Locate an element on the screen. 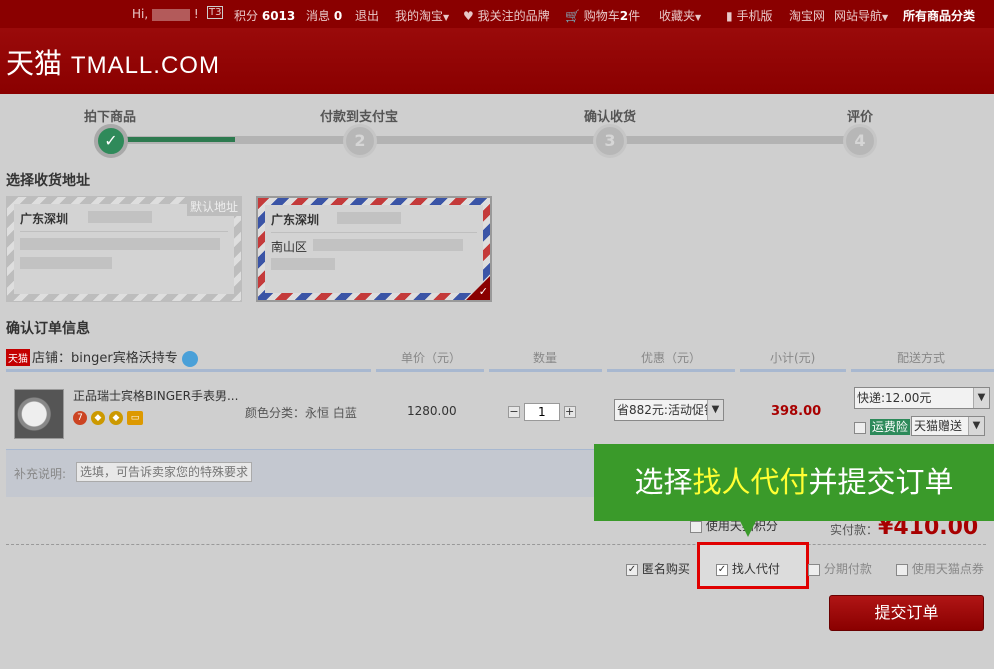 This screenshot has width=994, height=669. step-label-4: 评价 is located at coordinates (860, 117).